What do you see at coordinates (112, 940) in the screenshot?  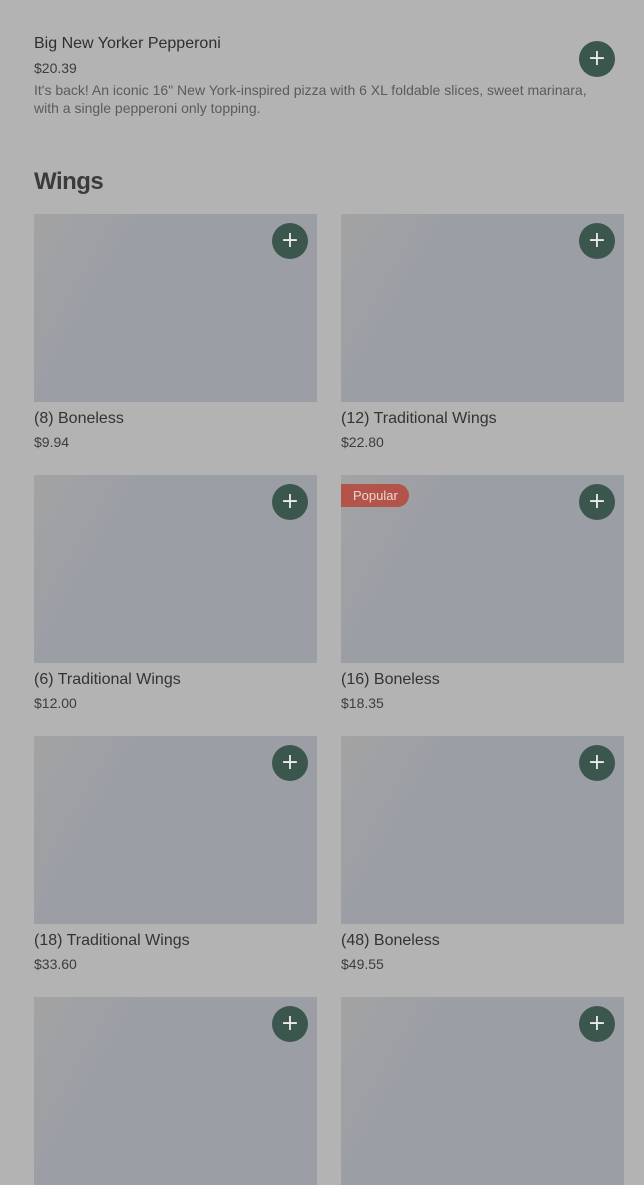 I see `menu-item-name: (18) Traditional Wings` at bounding box center [112, 940].